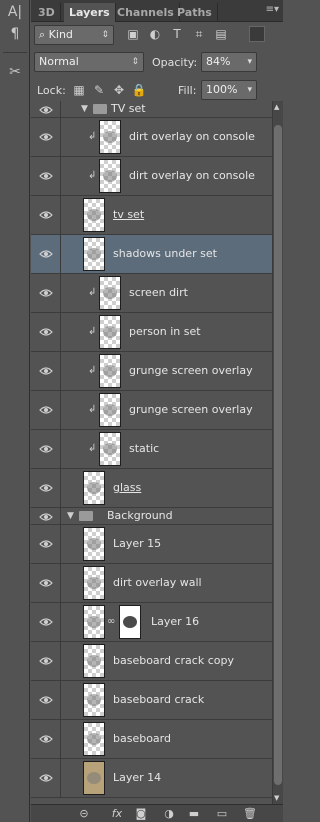  I want to click on layer-name: person in set, so click(165, 331).